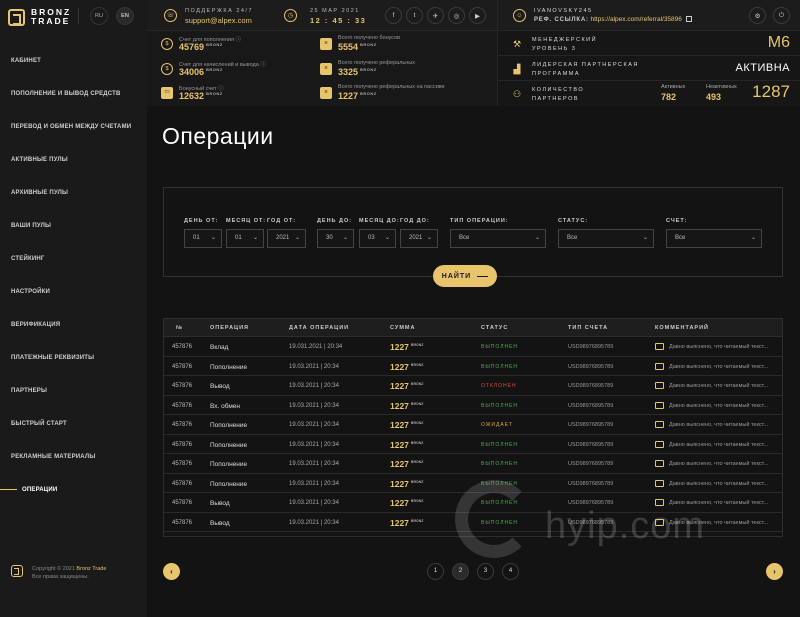  I want to click on stat-total-referral: ≡ Всего получено реферальных 3325 BRONZ, so click(405, 70).